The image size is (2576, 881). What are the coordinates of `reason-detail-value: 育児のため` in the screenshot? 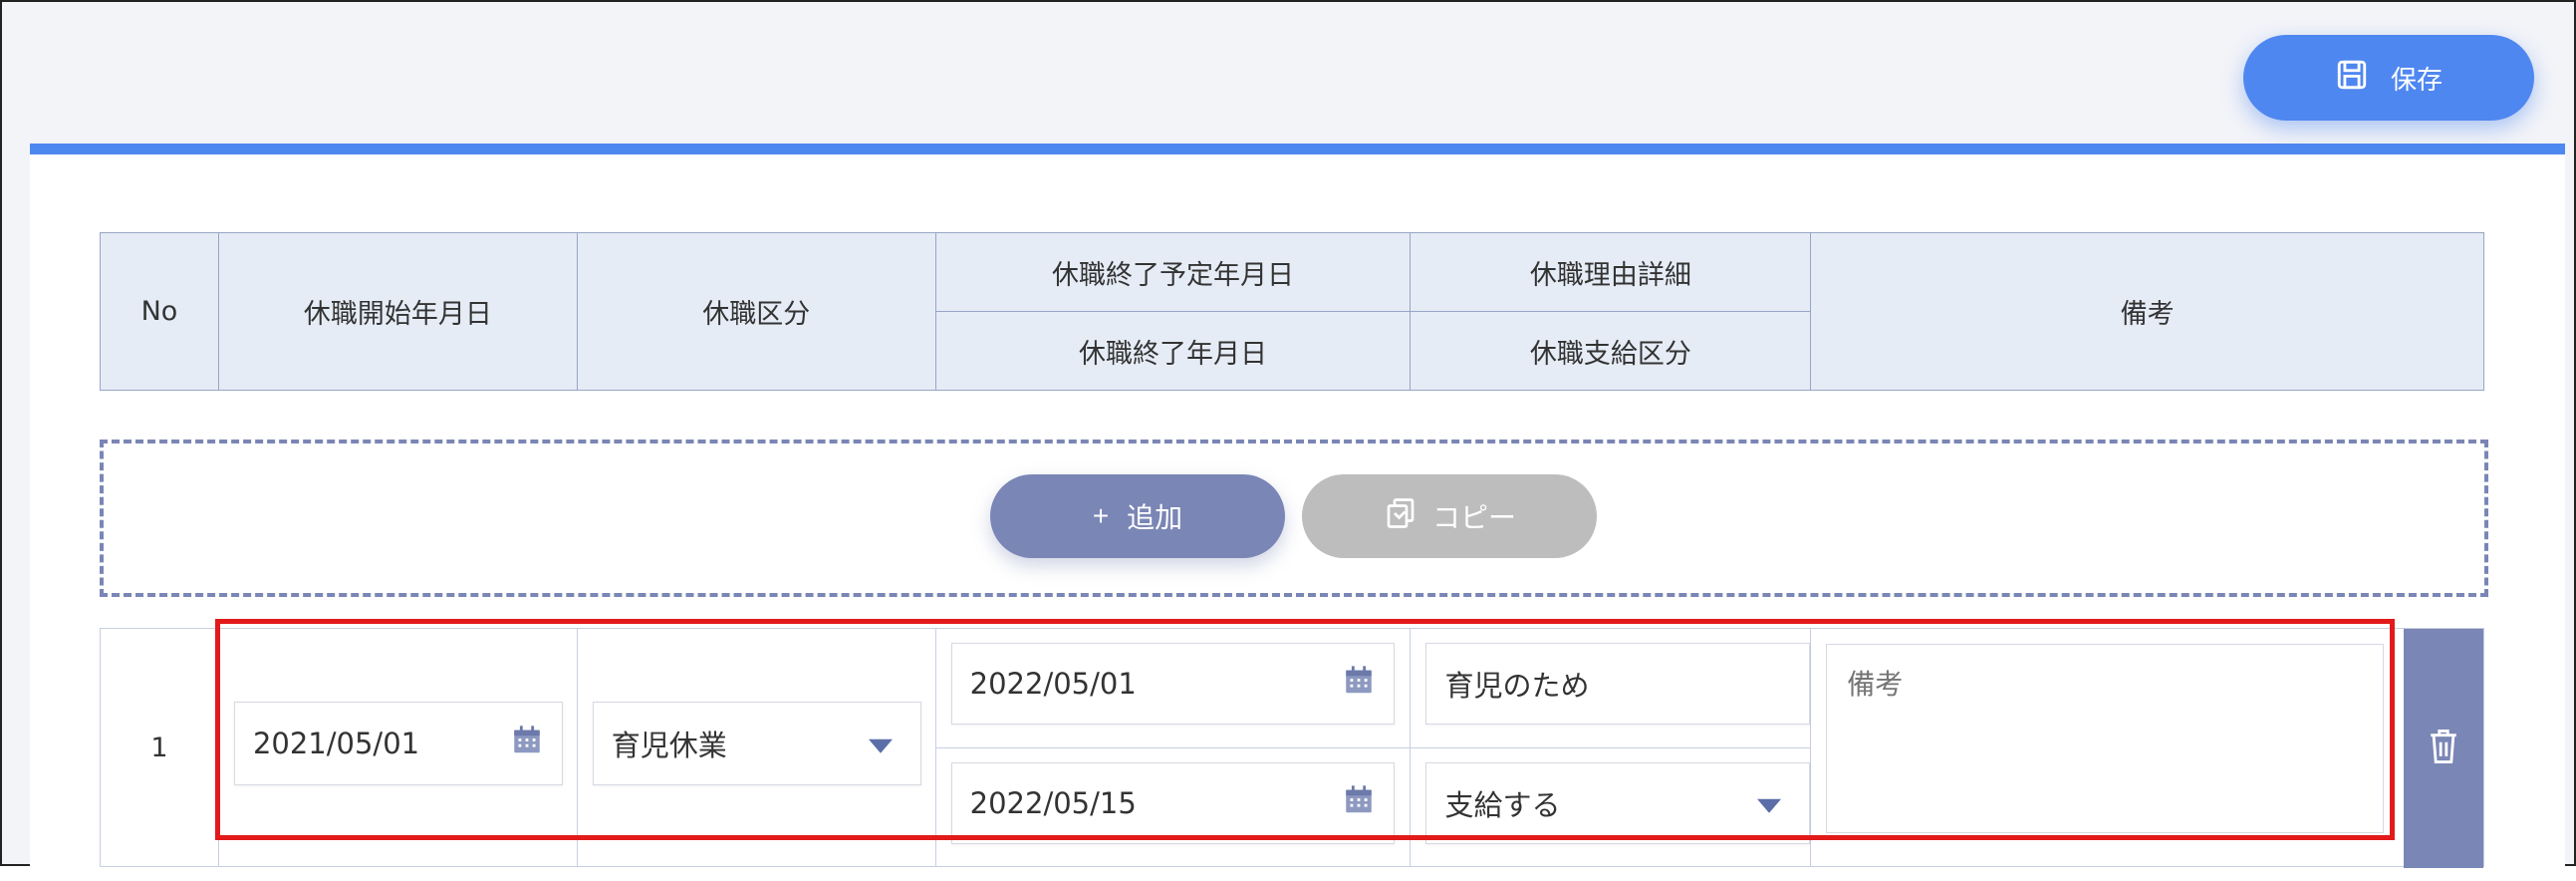 It's located at (1517, 686).